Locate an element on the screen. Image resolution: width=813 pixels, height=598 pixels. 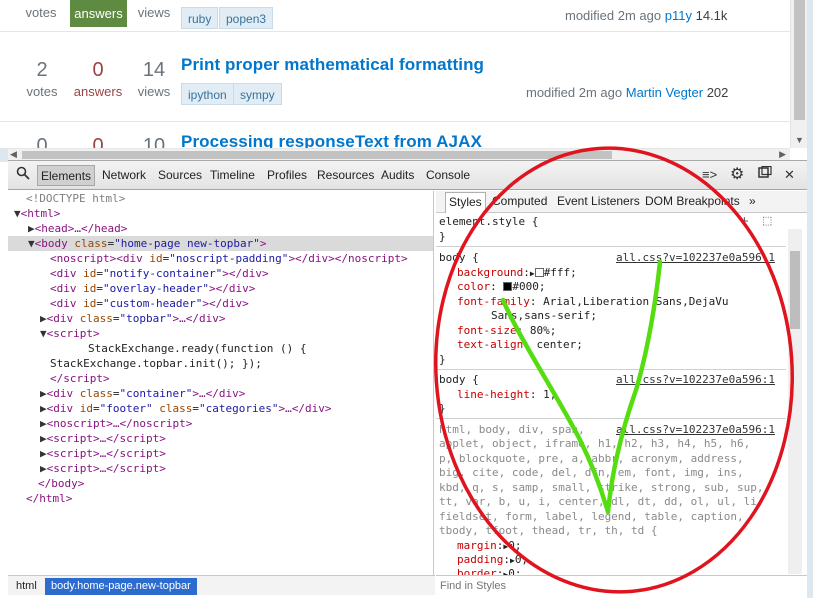
add-rule-icon: + is located at coordinates (744, 221).